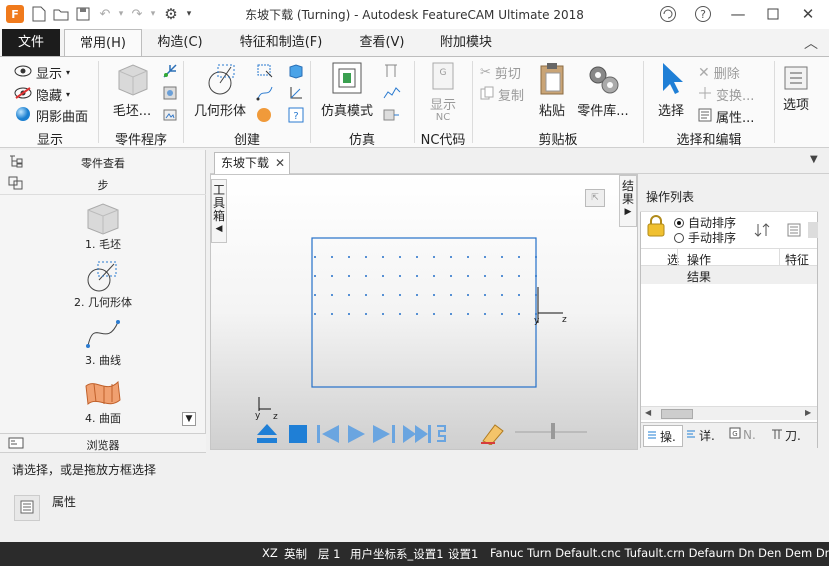  What do you see at coordinates (258, 416) in the screenshot?
I see `triad-y-axis-label: y` at bounding box center [258, 416].